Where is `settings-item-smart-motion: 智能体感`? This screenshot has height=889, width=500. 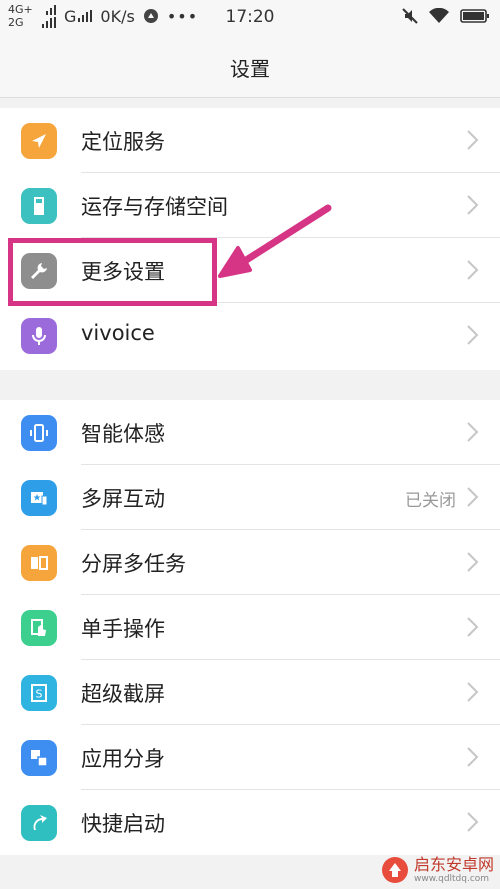 settings-item-smart-motion: 智能体感 is located at coordinates (250, 432).